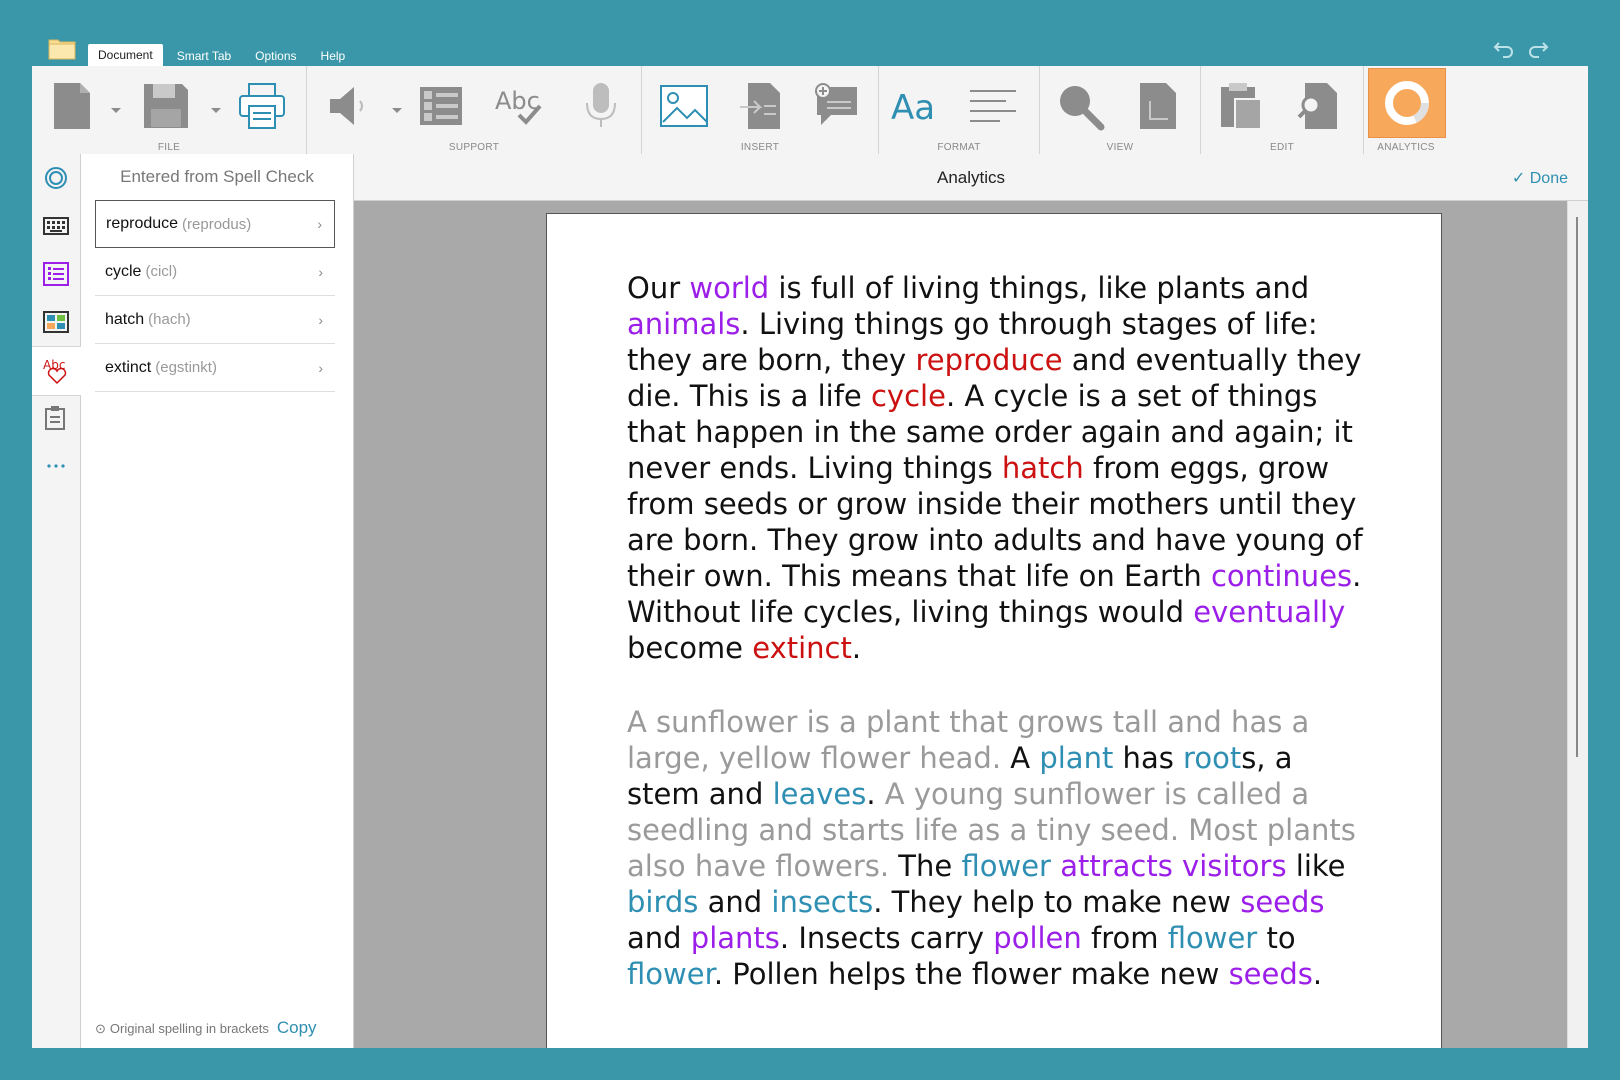  Describe the element at coordinates (971, 177) in the screenshot. I see `analytics-title: Analytics` at that location.